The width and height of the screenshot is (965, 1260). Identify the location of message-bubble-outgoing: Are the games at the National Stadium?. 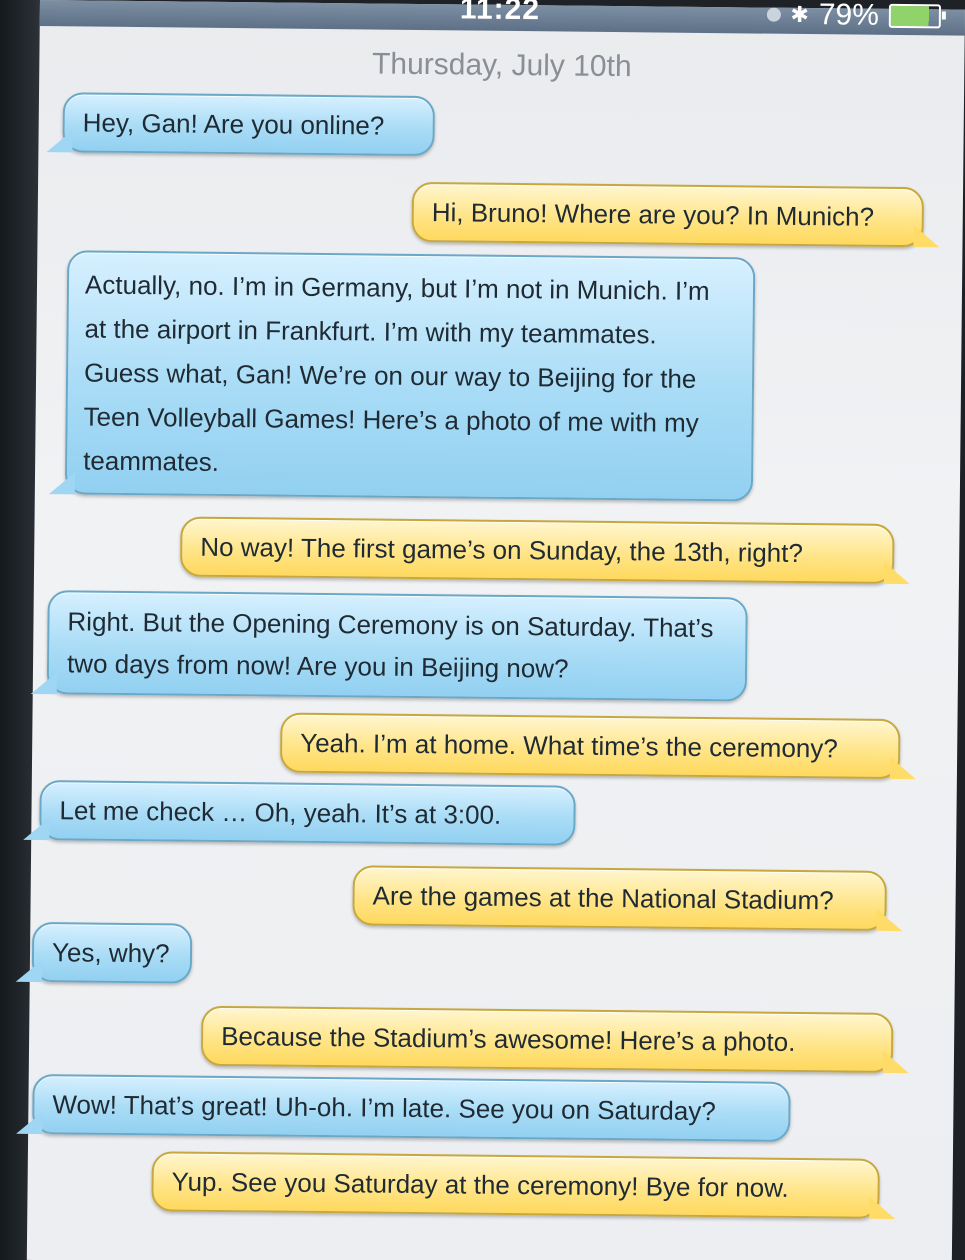
(619, 898).